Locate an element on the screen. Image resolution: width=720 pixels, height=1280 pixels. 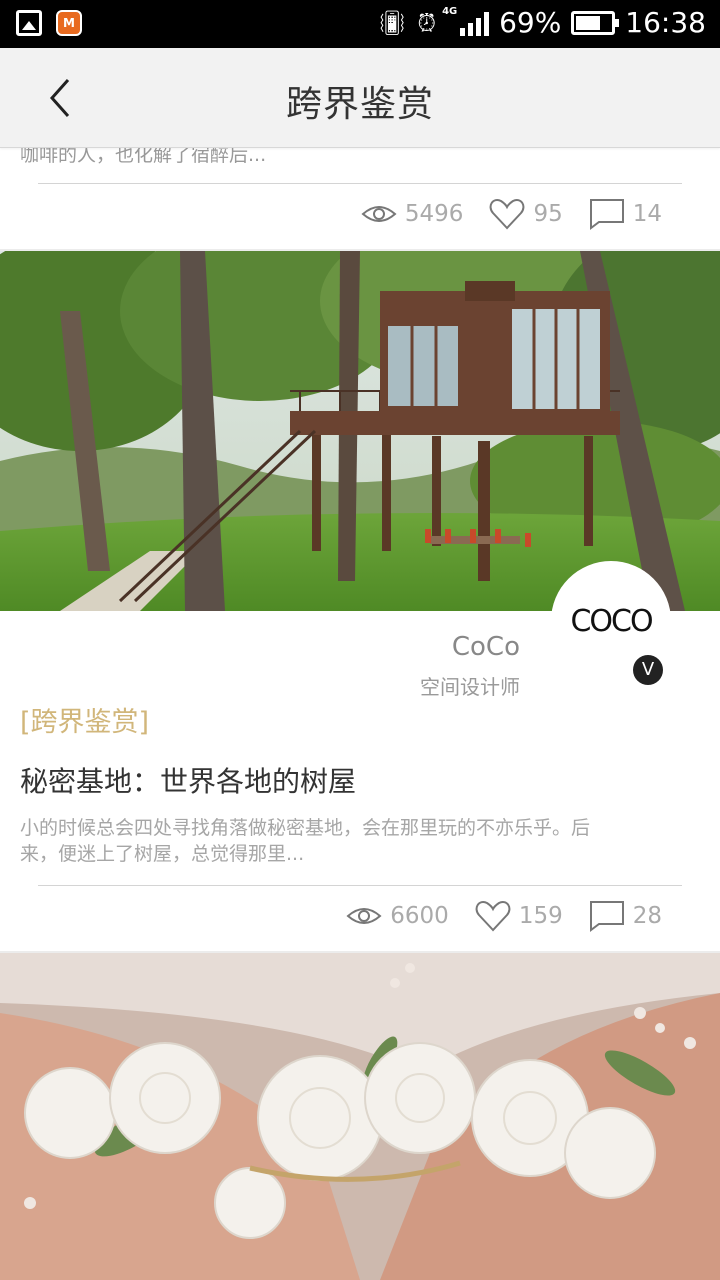
likes-count: 95 is located at coordinates (548, 214).